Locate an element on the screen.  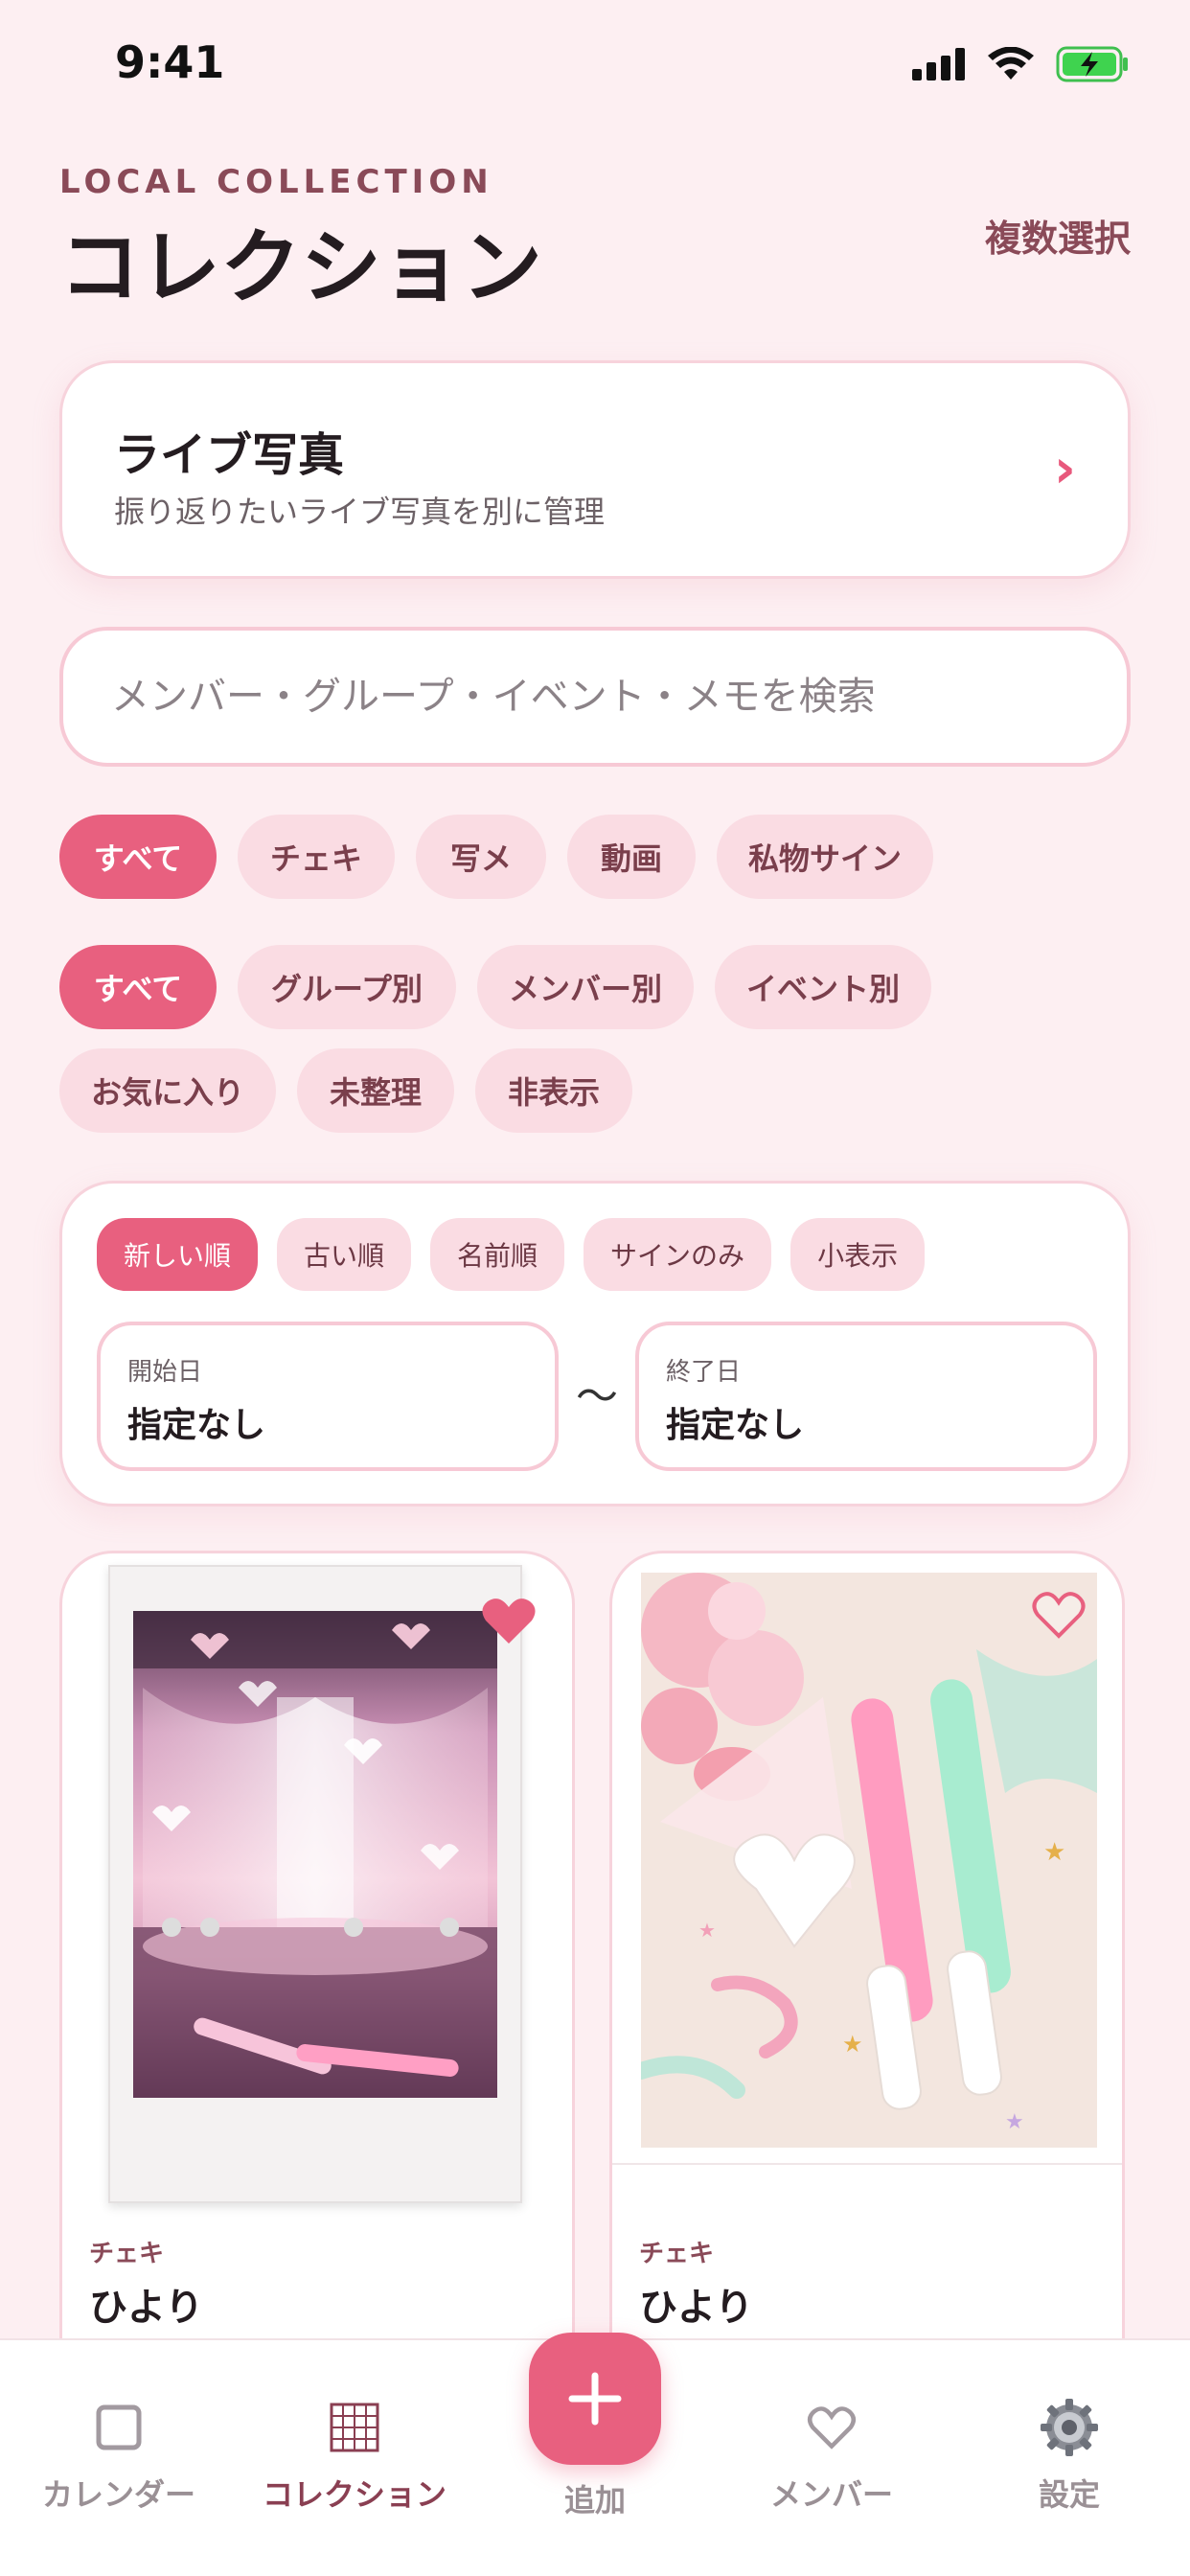
multi-select-button: 複数選択 is located at coordinates (1058, 235).